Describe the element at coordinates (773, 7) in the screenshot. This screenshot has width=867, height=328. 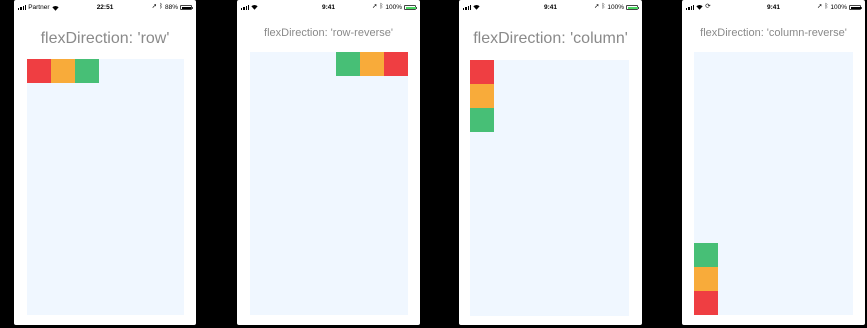
I see `status-bar: ⟳ 9:41 ➚ ᛒ 100%` at that location.